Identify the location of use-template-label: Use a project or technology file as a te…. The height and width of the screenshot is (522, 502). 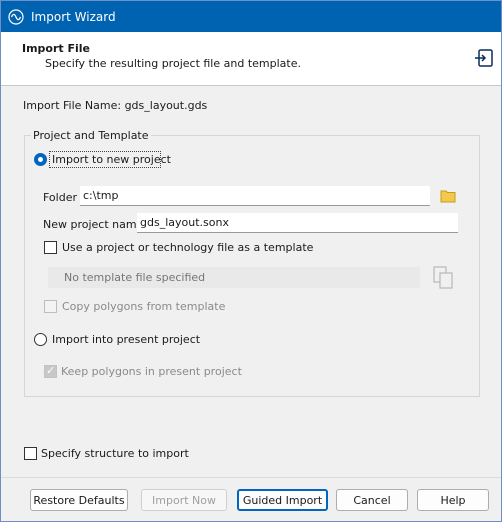
(187, 247).